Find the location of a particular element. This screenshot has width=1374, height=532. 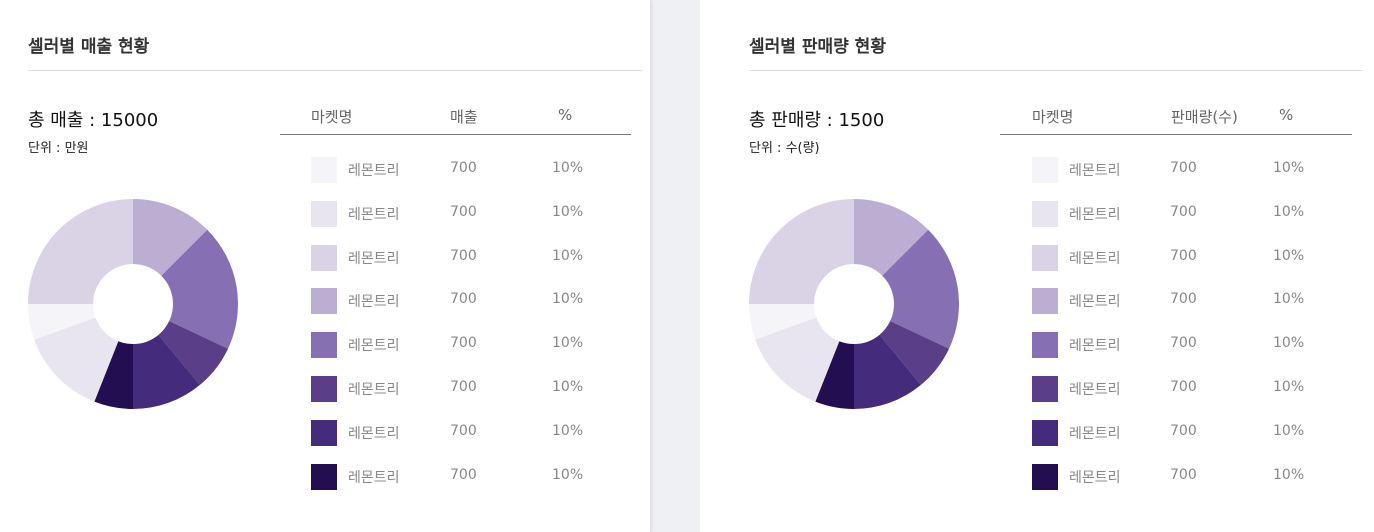

quantity-donut-chart is located at coordinates (854, 304).